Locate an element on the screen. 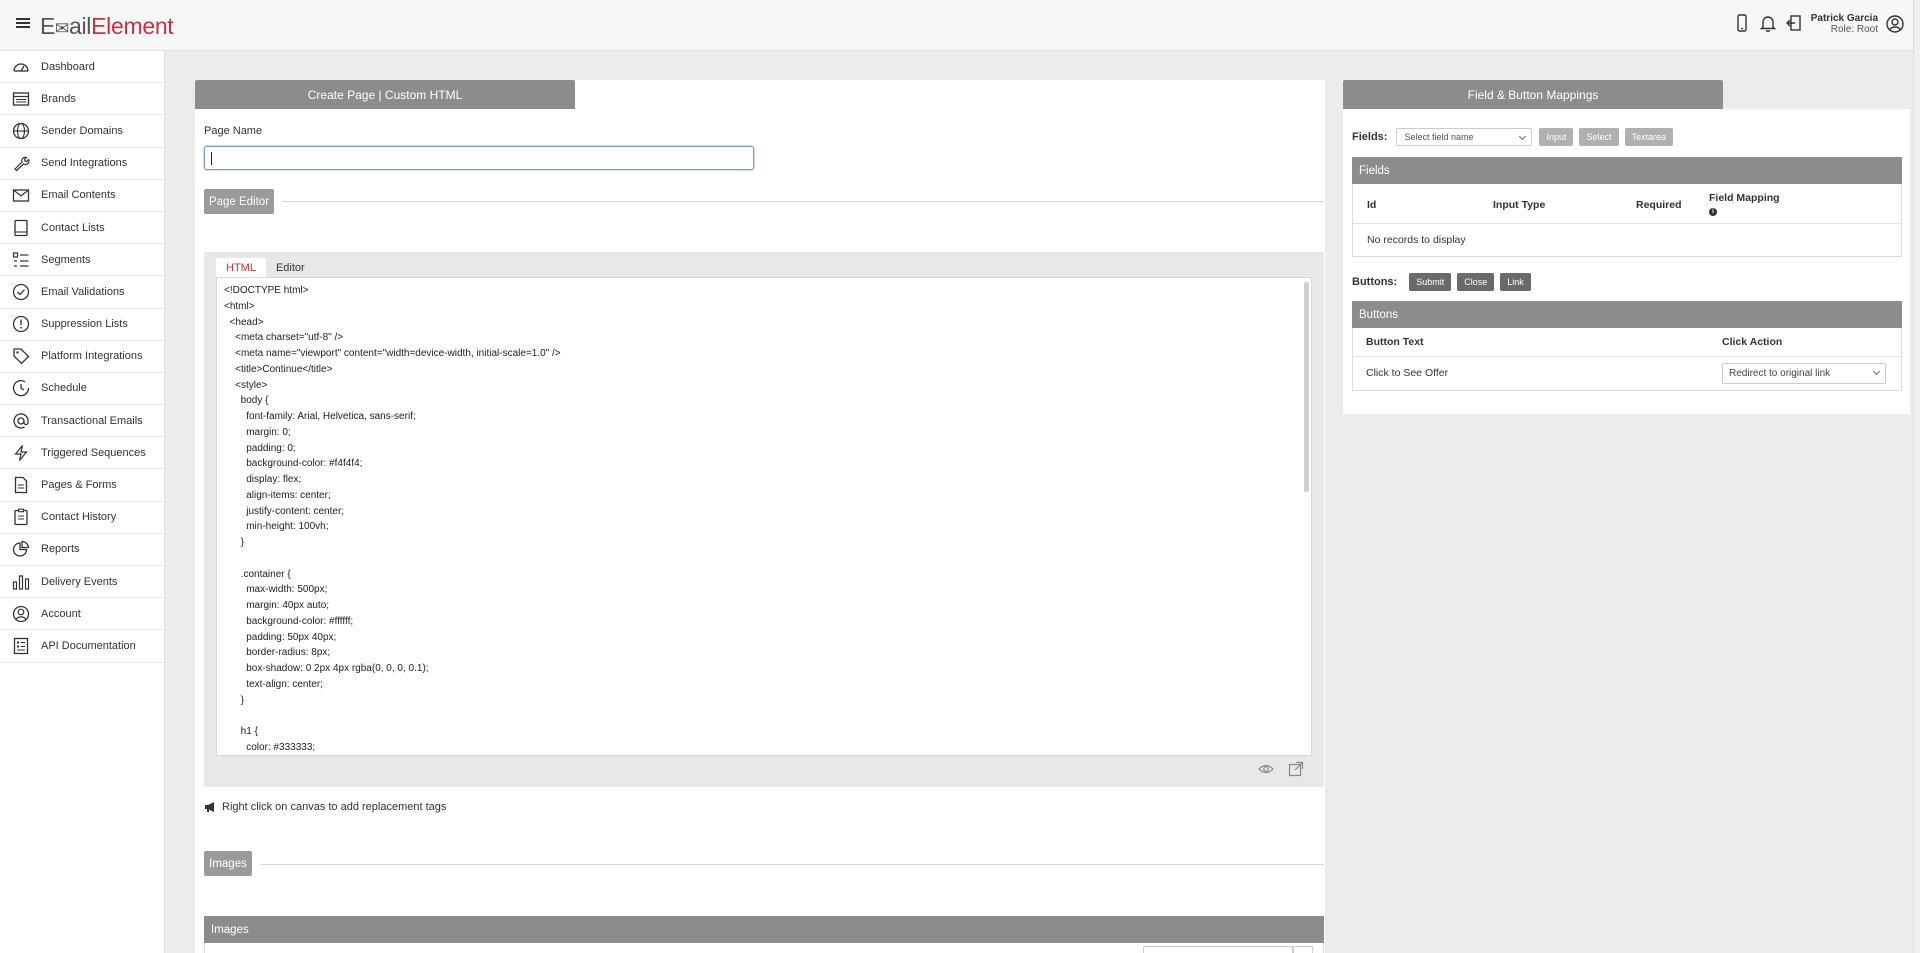 This screenshot has width=1920, height=953. user-info: Patrick Garcia Role: Root is located at coordinates (1844, 24).